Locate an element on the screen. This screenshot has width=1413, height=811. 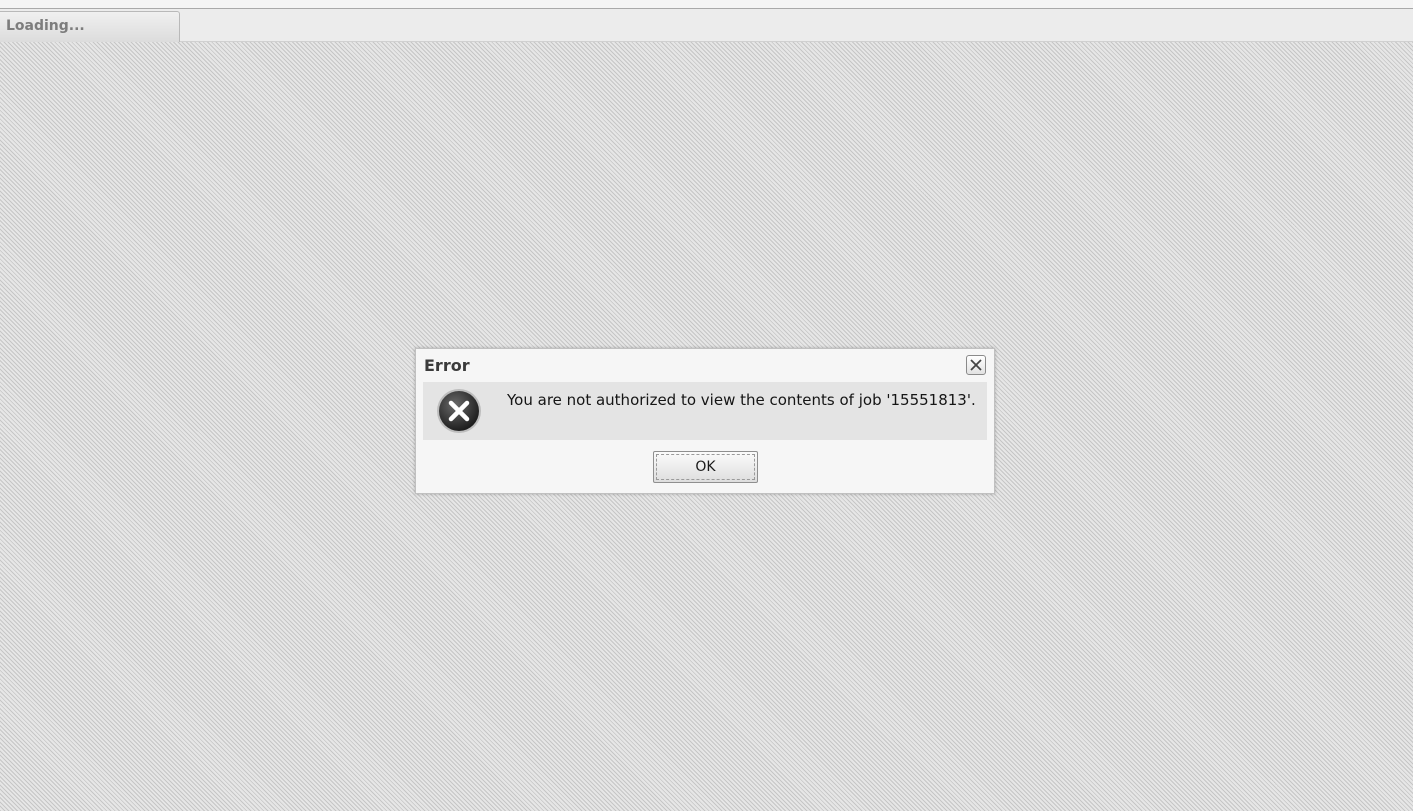
close-icon is located at coordinates (976, 365).